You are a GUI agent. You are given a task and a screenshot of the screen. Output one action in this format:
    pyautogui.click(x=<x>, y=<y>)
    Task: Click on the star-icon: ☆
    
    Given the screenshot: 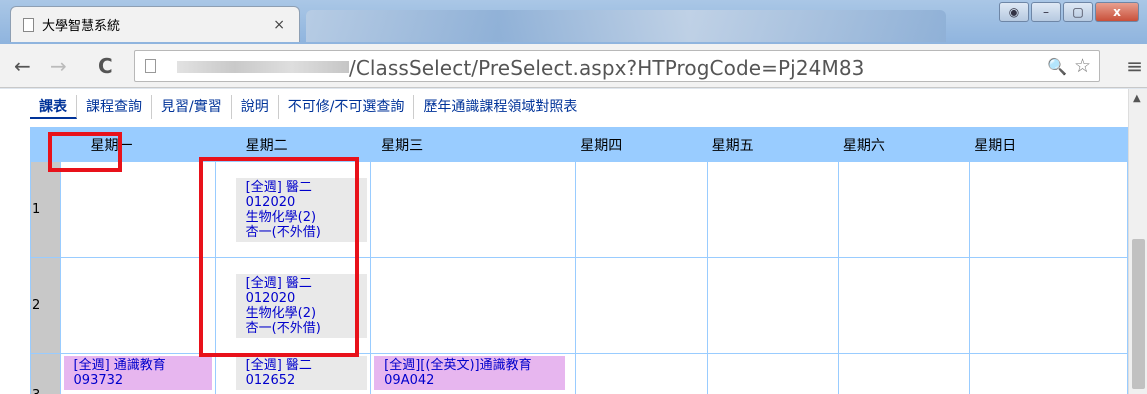 What is the action you would take?
    pyautogui.click(x=1082, y=66)
    